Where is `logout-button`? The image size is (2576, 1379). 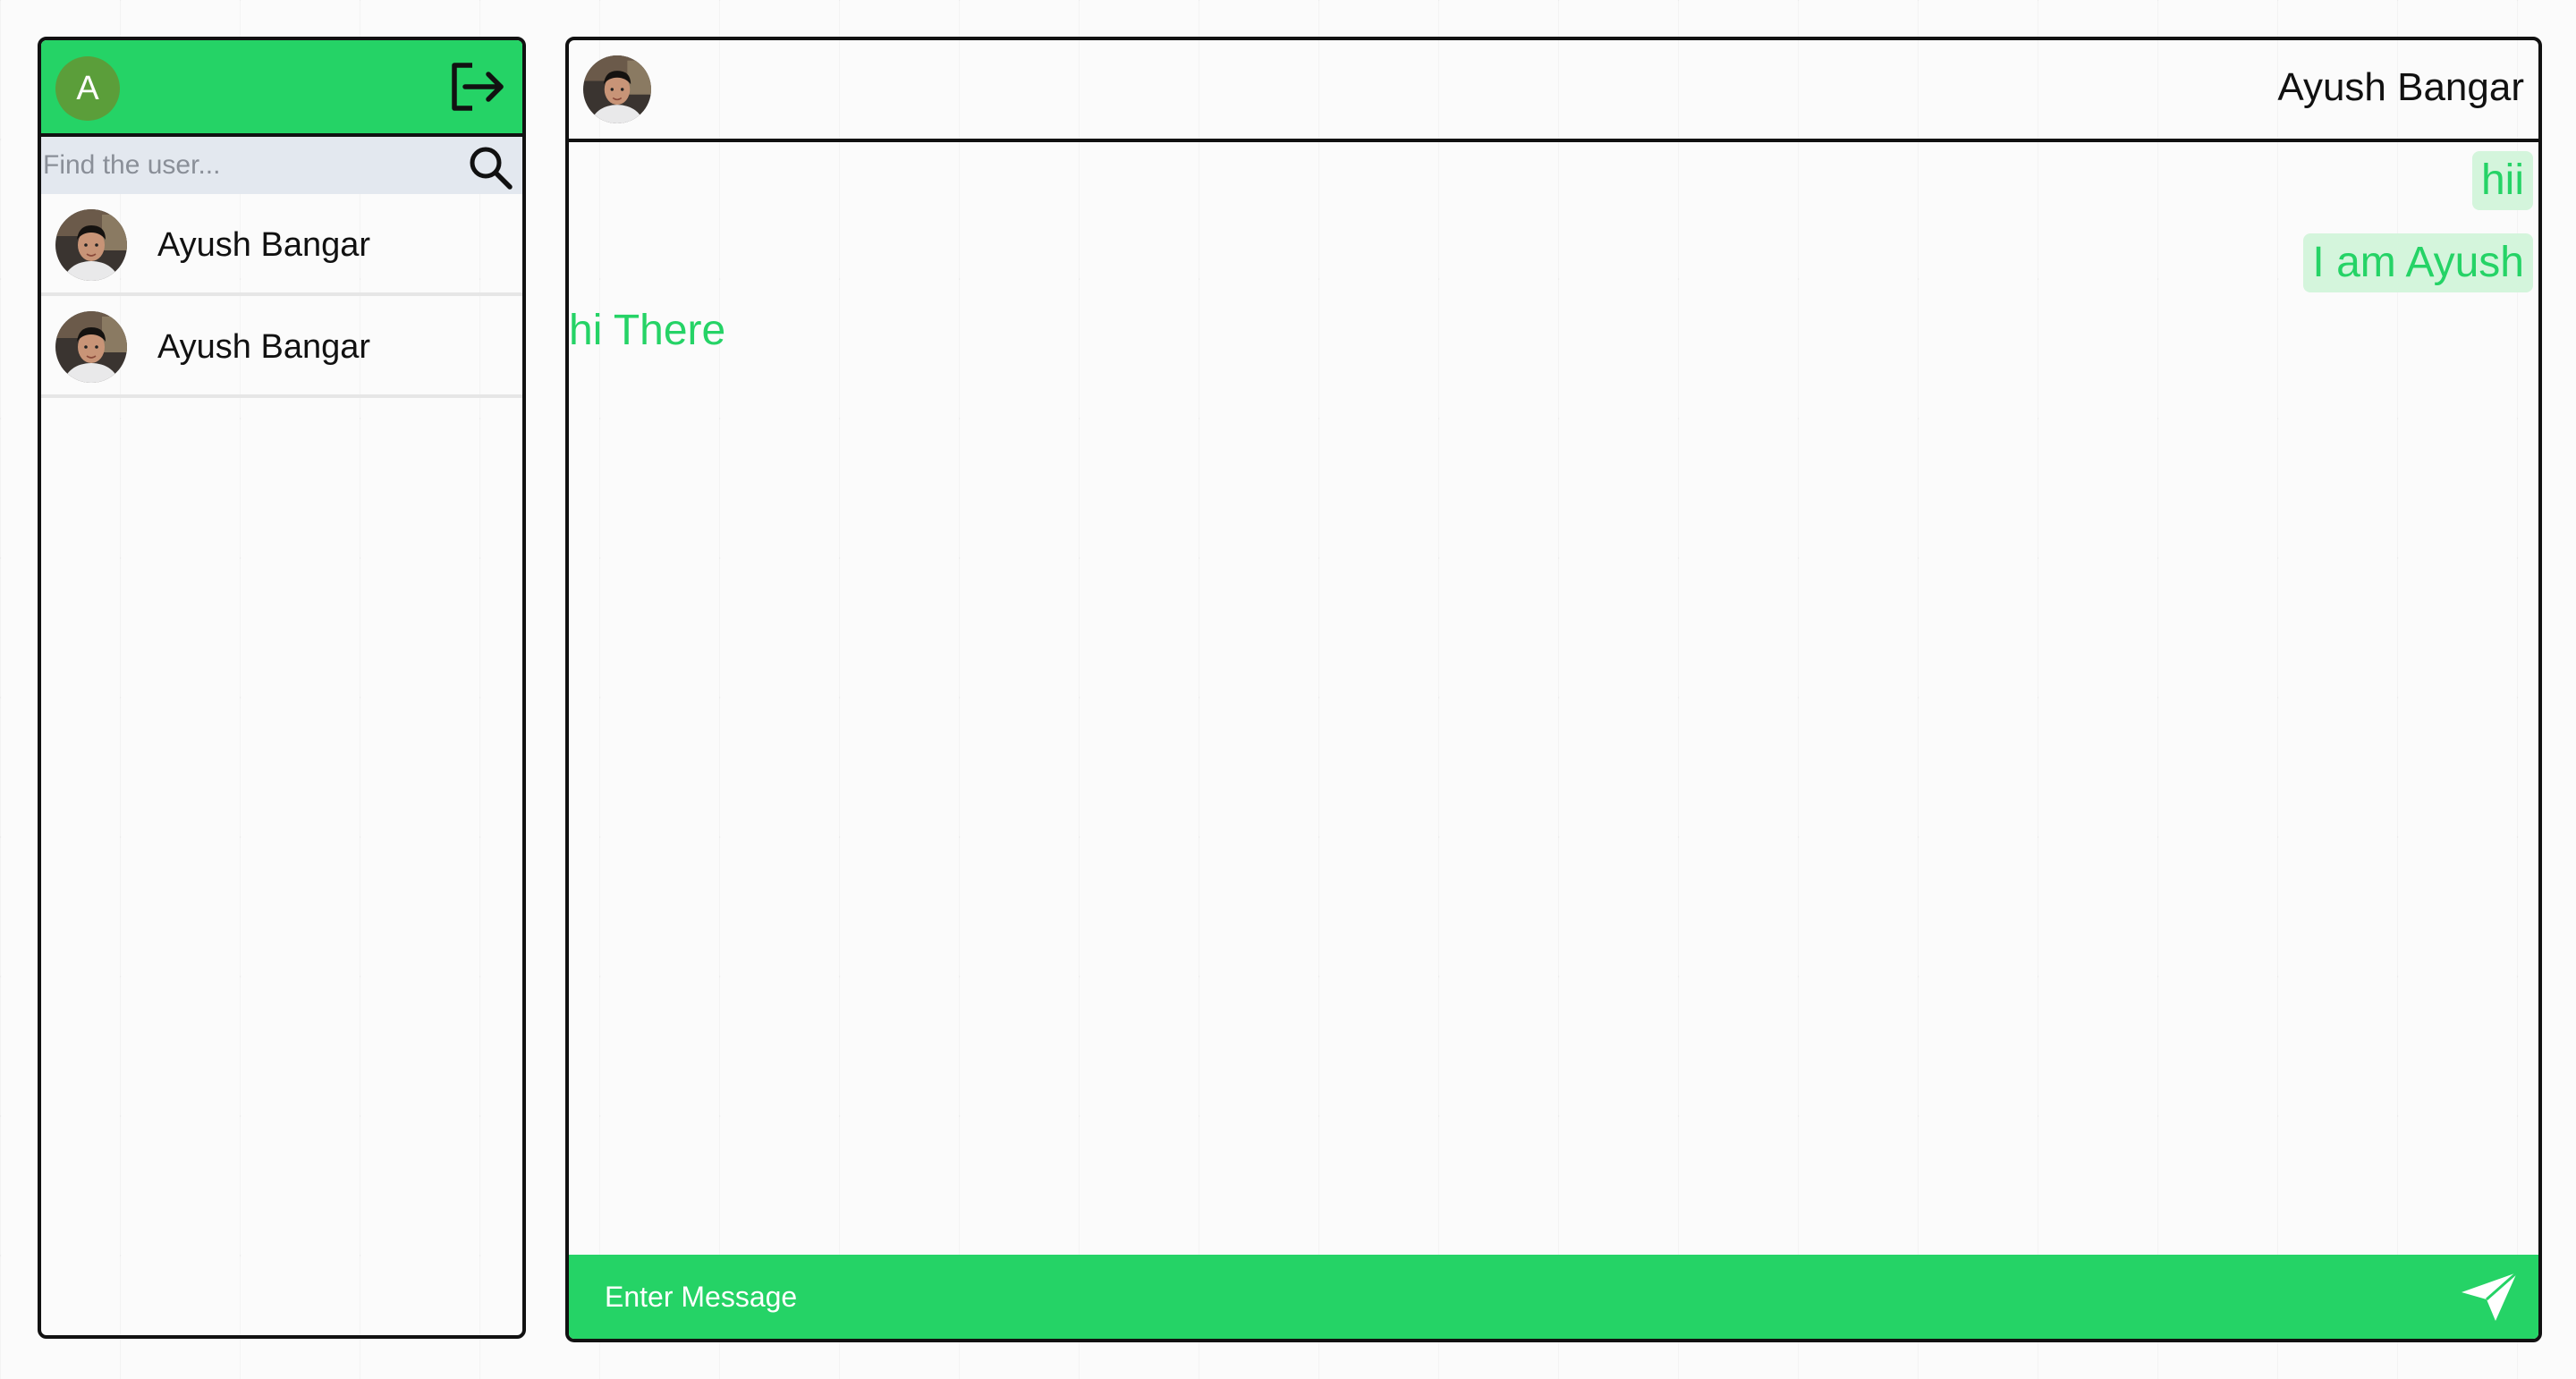 logout-button is located at coordinates (477, 87).